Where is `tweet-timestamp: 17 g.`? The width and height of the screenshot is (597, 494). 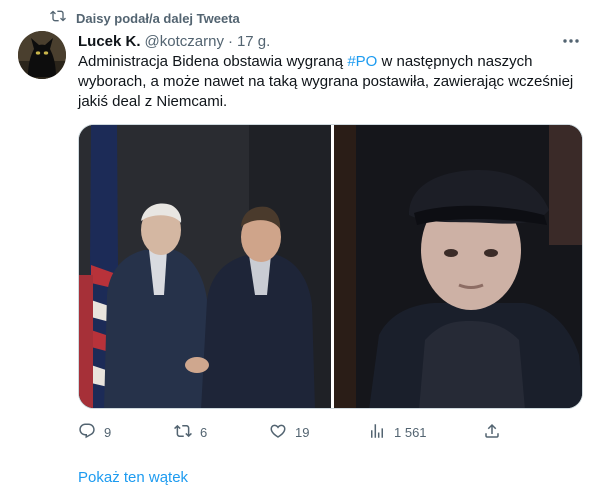
tweet-timestamp: 17 g. is located at coordinates (253, 41).